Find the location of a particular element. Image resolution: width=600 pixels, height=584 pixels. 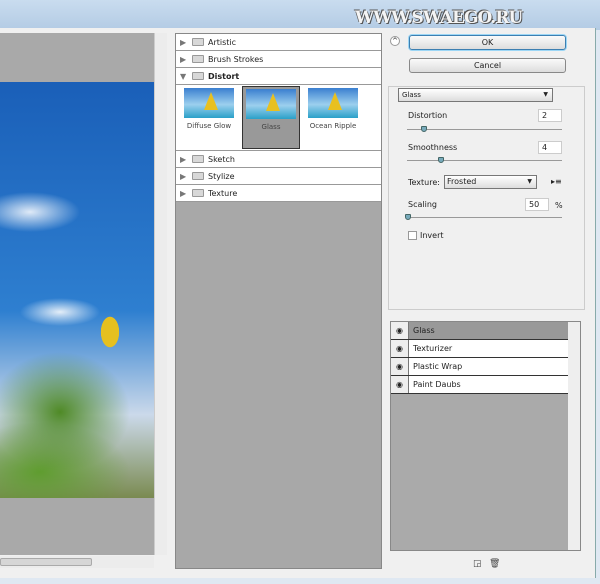

distortion-input: 2 is located at coordinates (550, 115).